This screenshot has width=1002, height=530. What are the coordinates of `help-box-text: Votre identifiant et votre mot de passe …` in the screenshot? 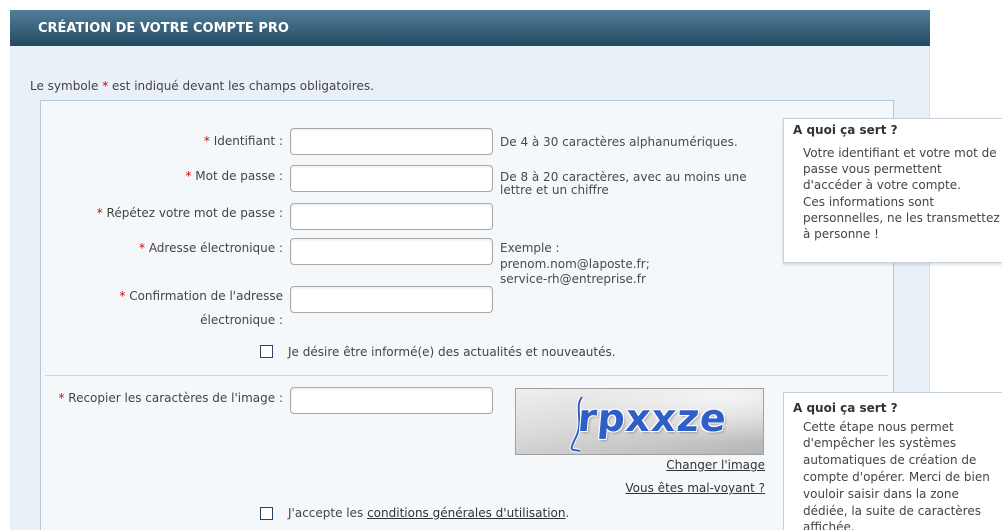 It's located at (901, 193).